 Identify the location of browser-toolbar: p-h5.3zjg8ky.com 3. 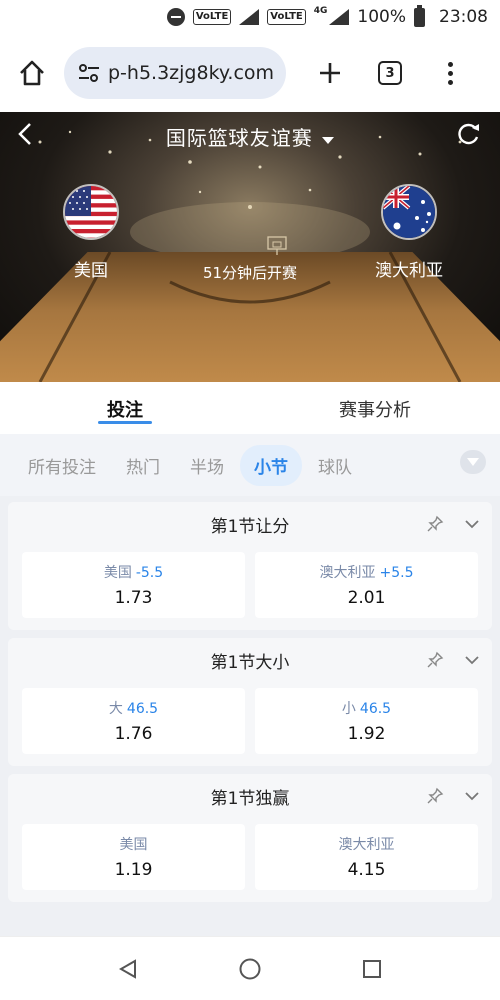
(250, 73).